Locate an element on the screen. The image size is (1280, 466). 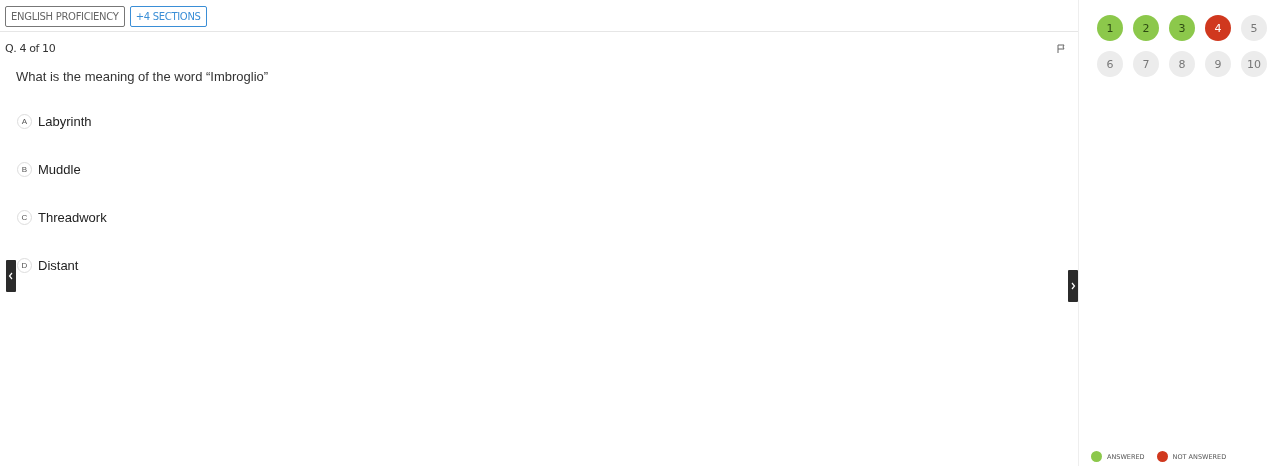
expand-tab is located at coordinates (1073, 286).